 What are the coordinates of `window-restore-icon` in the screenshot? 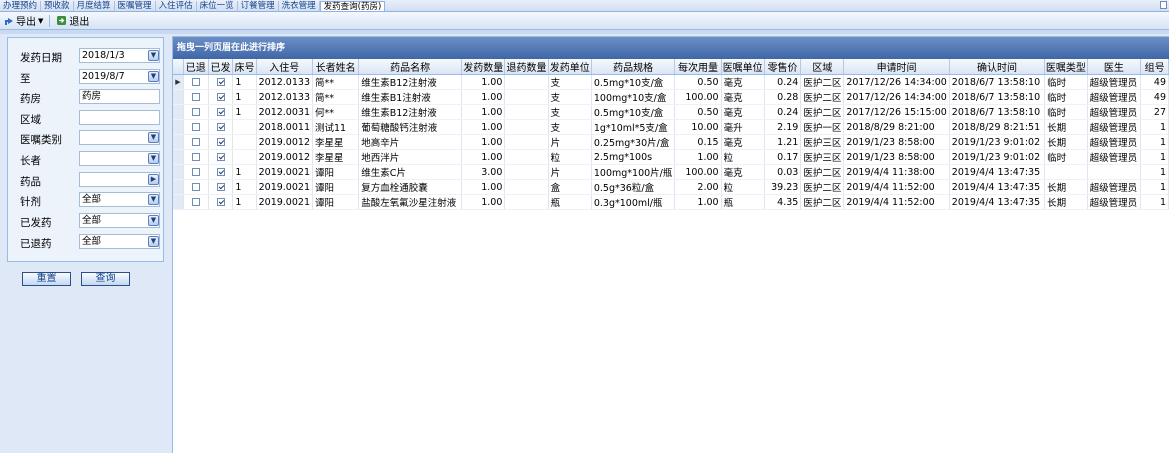 It's located at (1163, 5).